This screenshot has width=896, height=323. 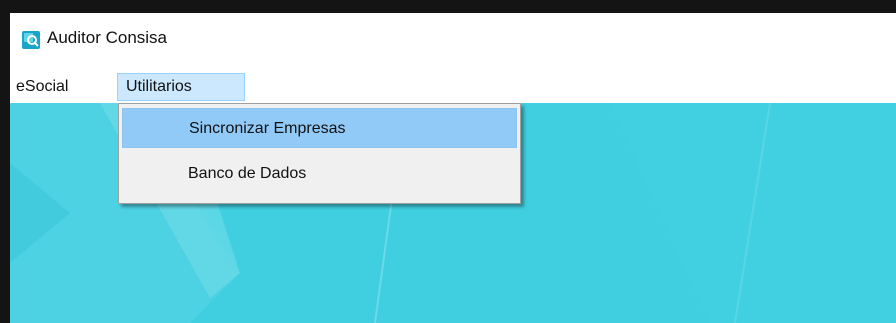 I want to click on utilitarios-dropdown-menu: Sincronizar Empresas Banco de Dados, so click(x=319, y=153).